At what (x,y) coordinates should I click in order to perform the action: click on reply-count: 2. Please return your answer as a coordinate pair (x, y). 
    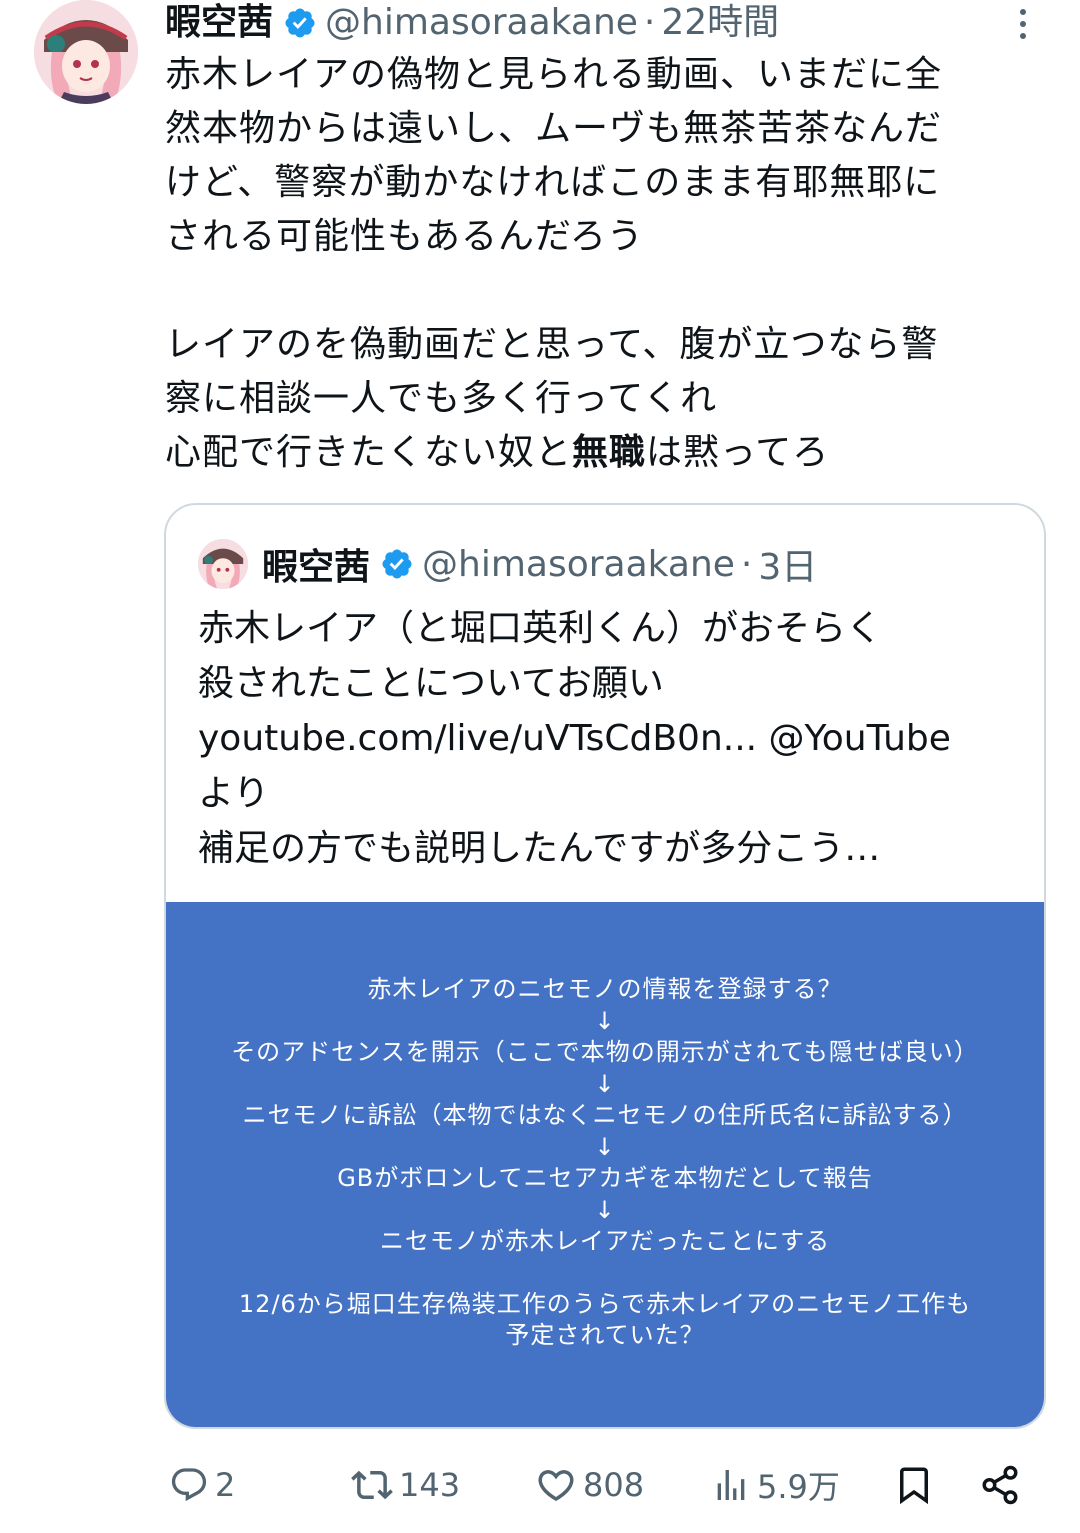
    Looking at the image, I should click on (225, 1485).